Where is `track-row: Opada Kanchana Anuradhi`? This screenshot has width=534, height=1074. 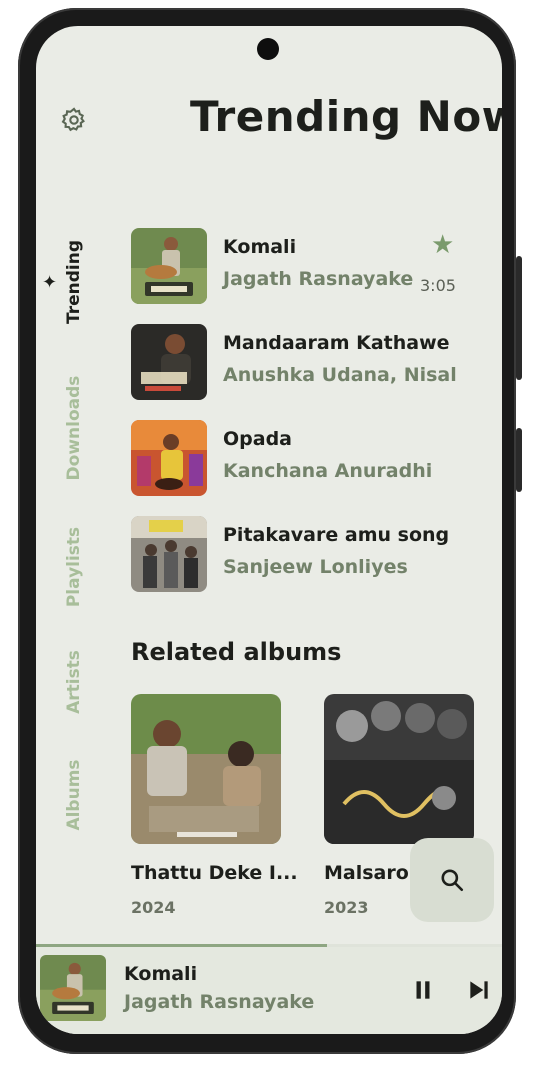 track-row: Opada Kanchana Anuradhi is located at coordinates (311, 458).